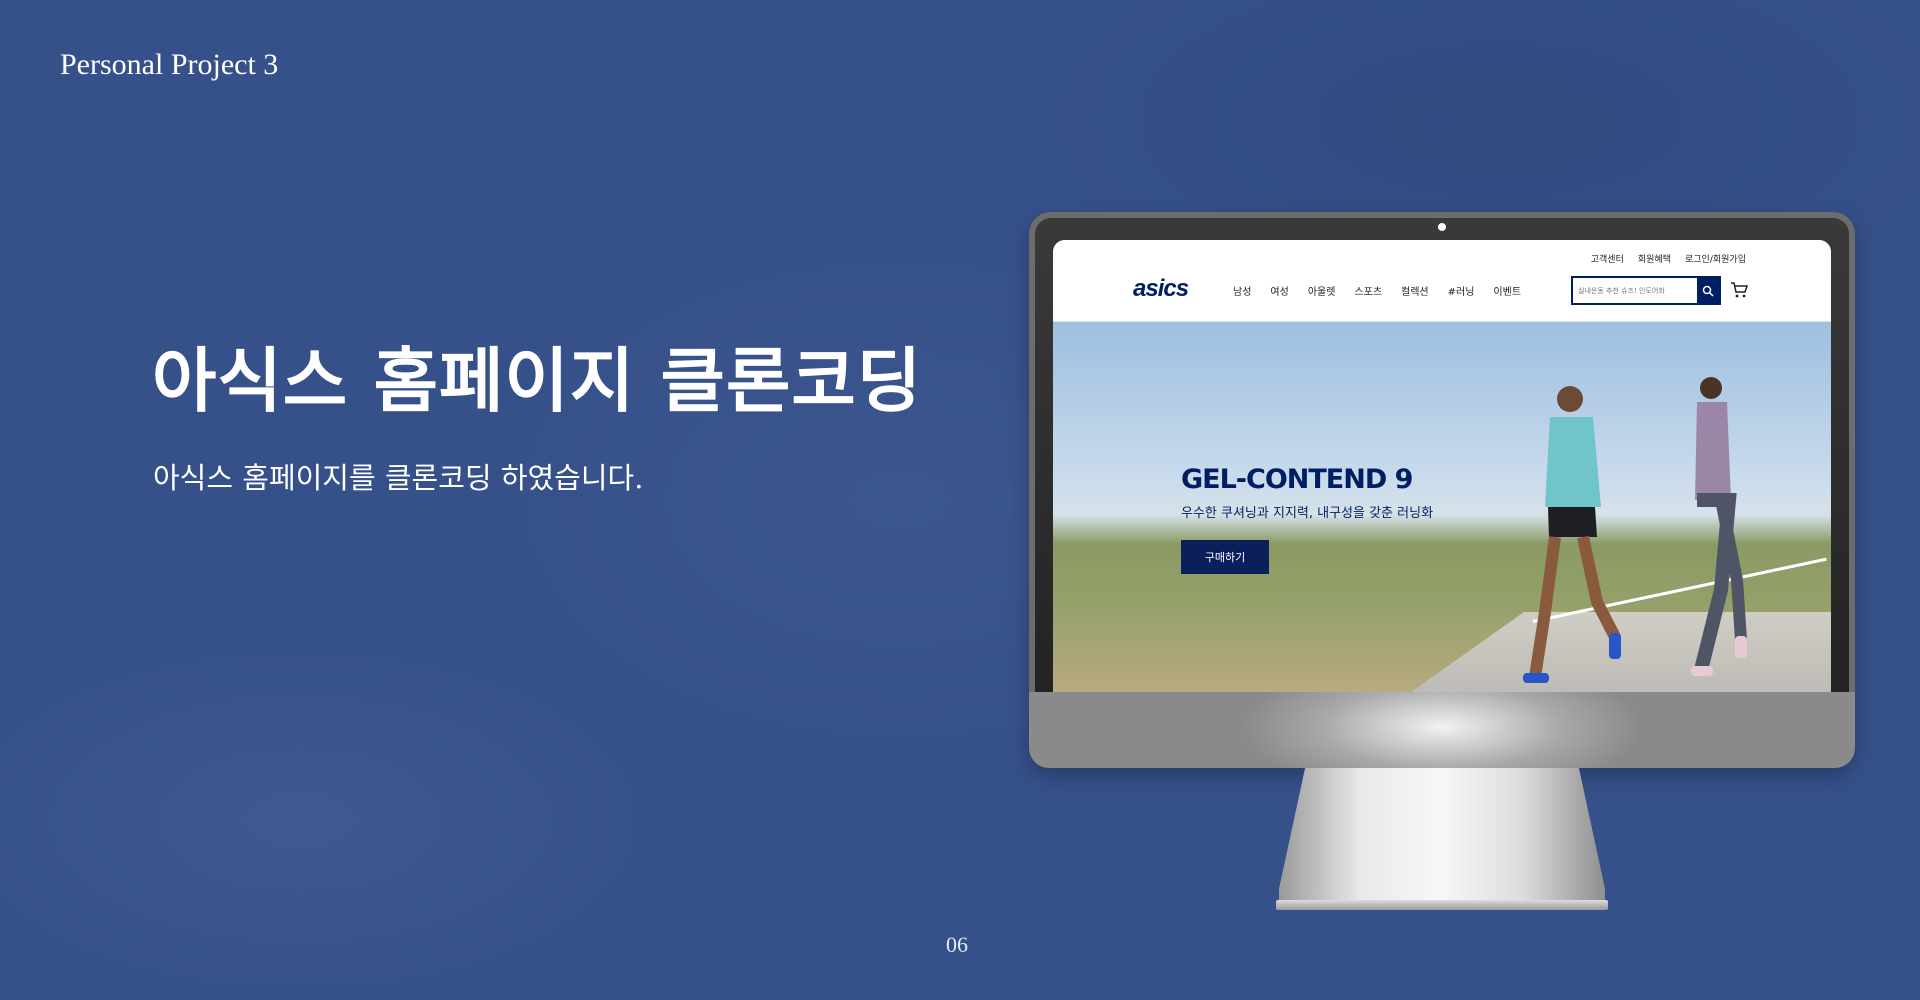  I want to click on search-input, so click(1635, 290).